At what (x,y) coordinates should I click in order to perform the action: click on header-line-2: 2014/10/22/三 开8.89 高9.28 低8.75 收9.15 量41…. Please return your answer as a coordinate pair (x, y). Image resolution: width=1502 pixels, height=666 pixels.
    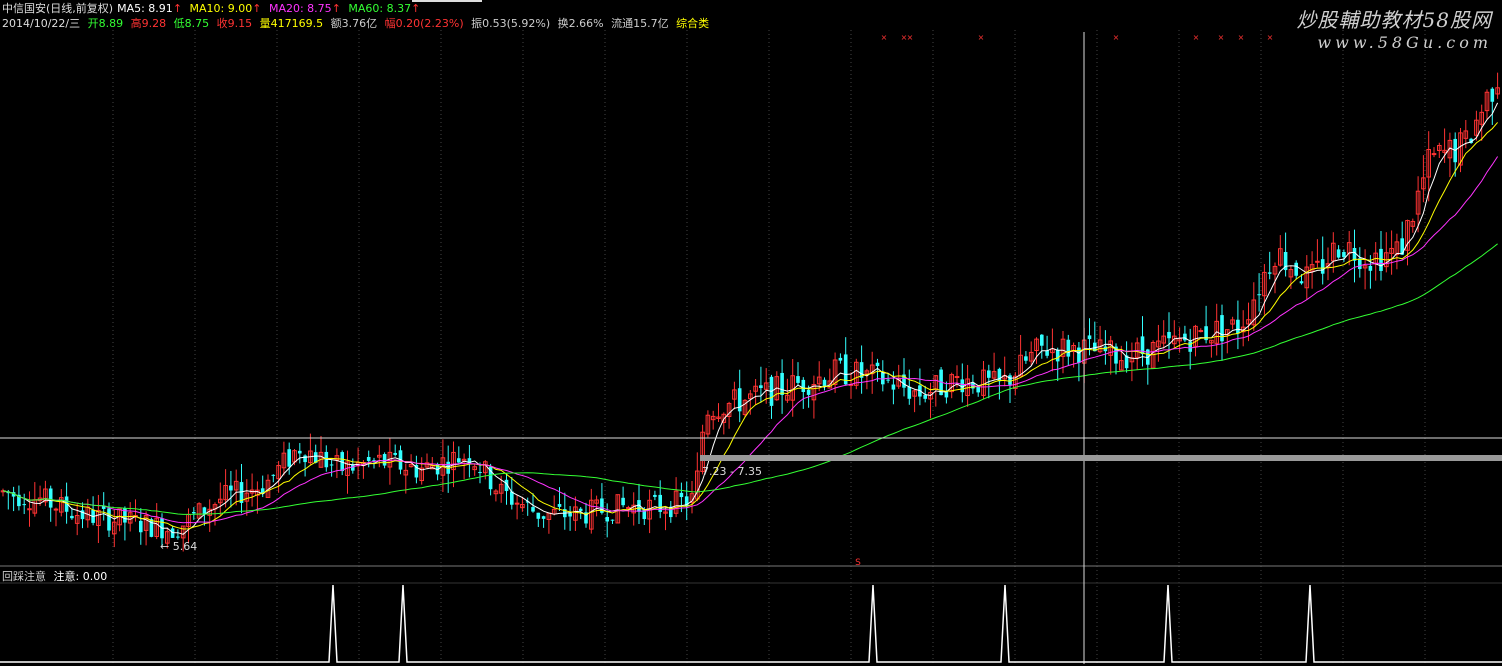
    Looking at the image, I should click on (357, 24).